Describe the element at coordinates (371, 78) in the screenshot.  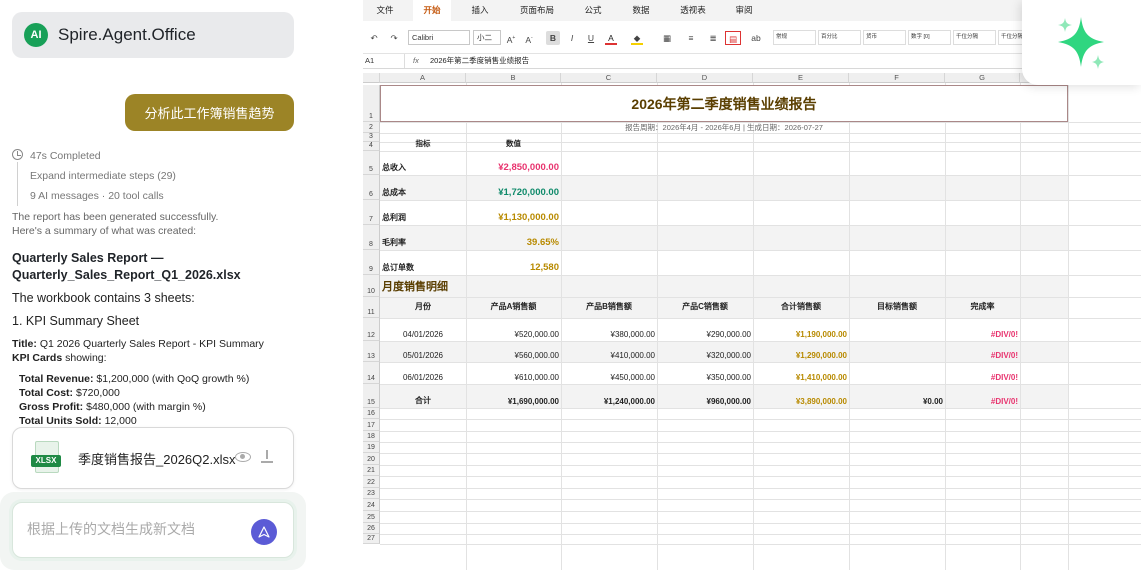
I see `select-all-corner` at that location.